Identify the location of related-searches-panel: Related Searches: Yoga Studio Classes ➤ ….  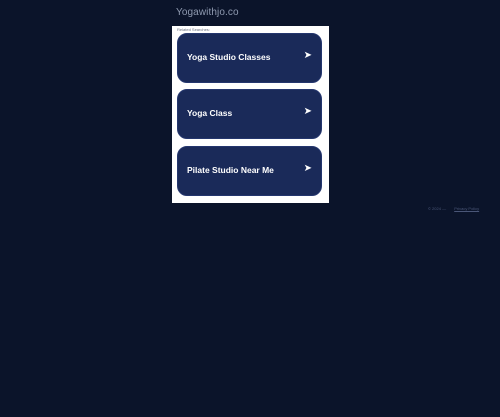
(250, 114).